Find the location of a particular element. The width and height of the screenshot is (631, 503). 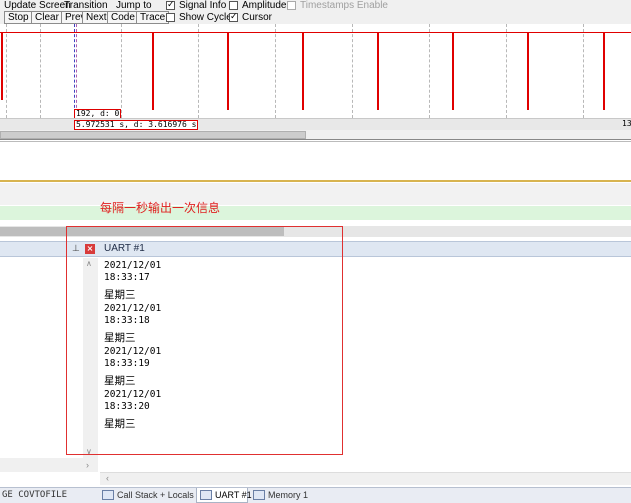

horizontal-scrollbar is located at coordinates (49, 465).